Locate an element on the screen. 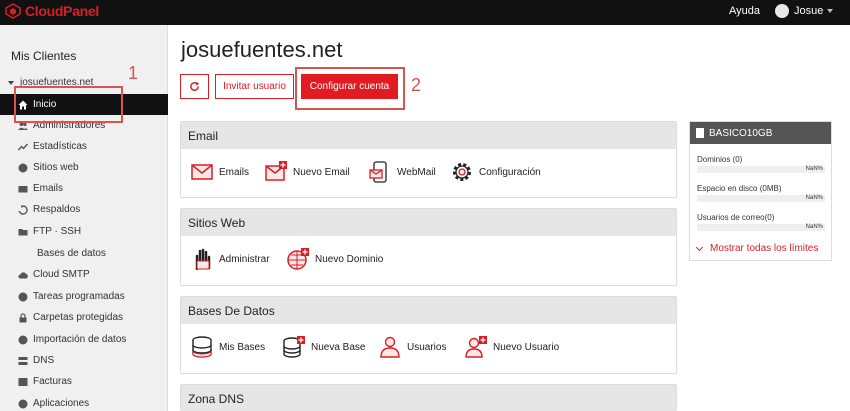 This screenshot has height=411, width=850. sidebar-item-label: Respaldos is located at coordinates (57, 209).